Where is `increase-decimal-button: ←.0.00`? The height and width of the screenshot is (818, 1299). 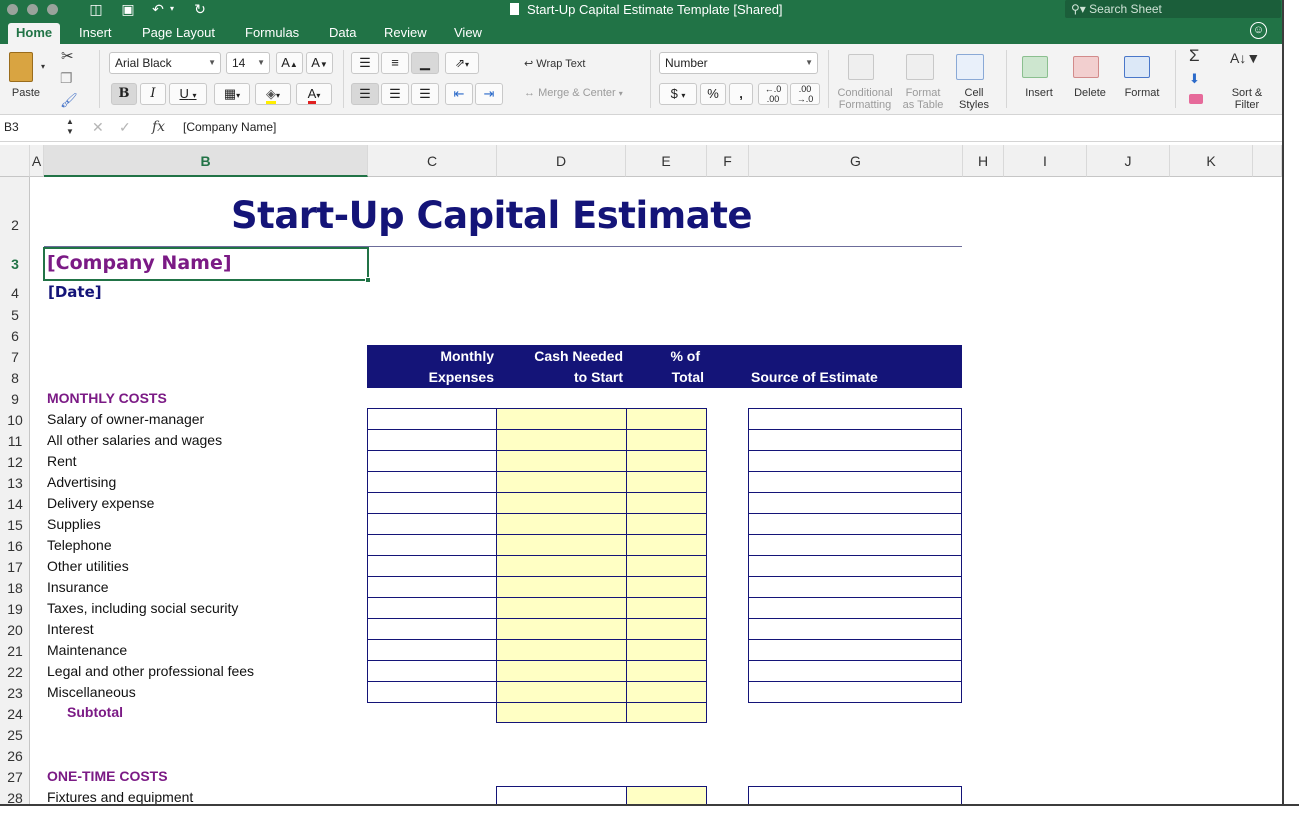 increase-decimal-button: ←.0.00 is located at coordinates (773, 94).